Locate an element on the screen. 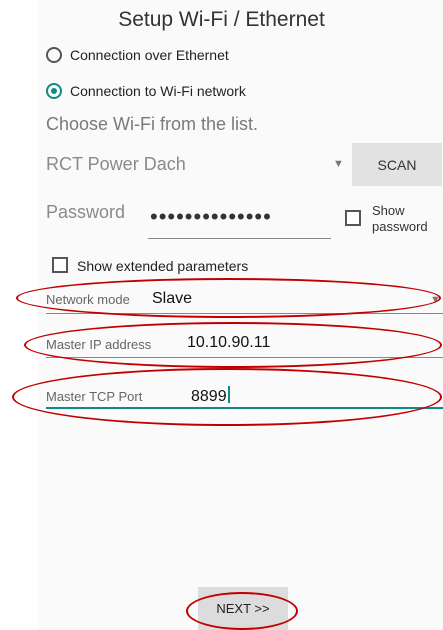 Image resolution: width=443 pixels, height=630 pixels. wifi-hint: Choose Wi-Fi from the list. is located at coordinates (152, 124).